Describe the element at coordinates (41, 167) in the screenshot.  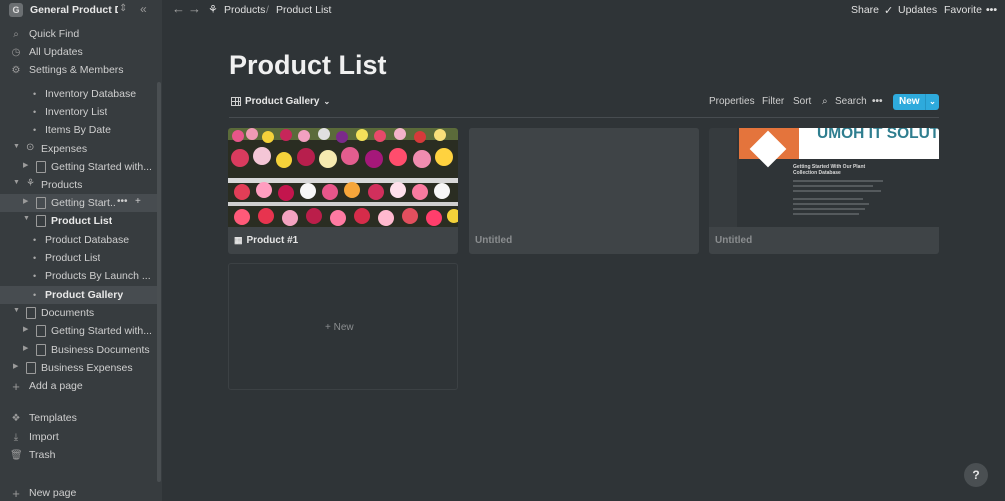
I see `page-icon` at that location.